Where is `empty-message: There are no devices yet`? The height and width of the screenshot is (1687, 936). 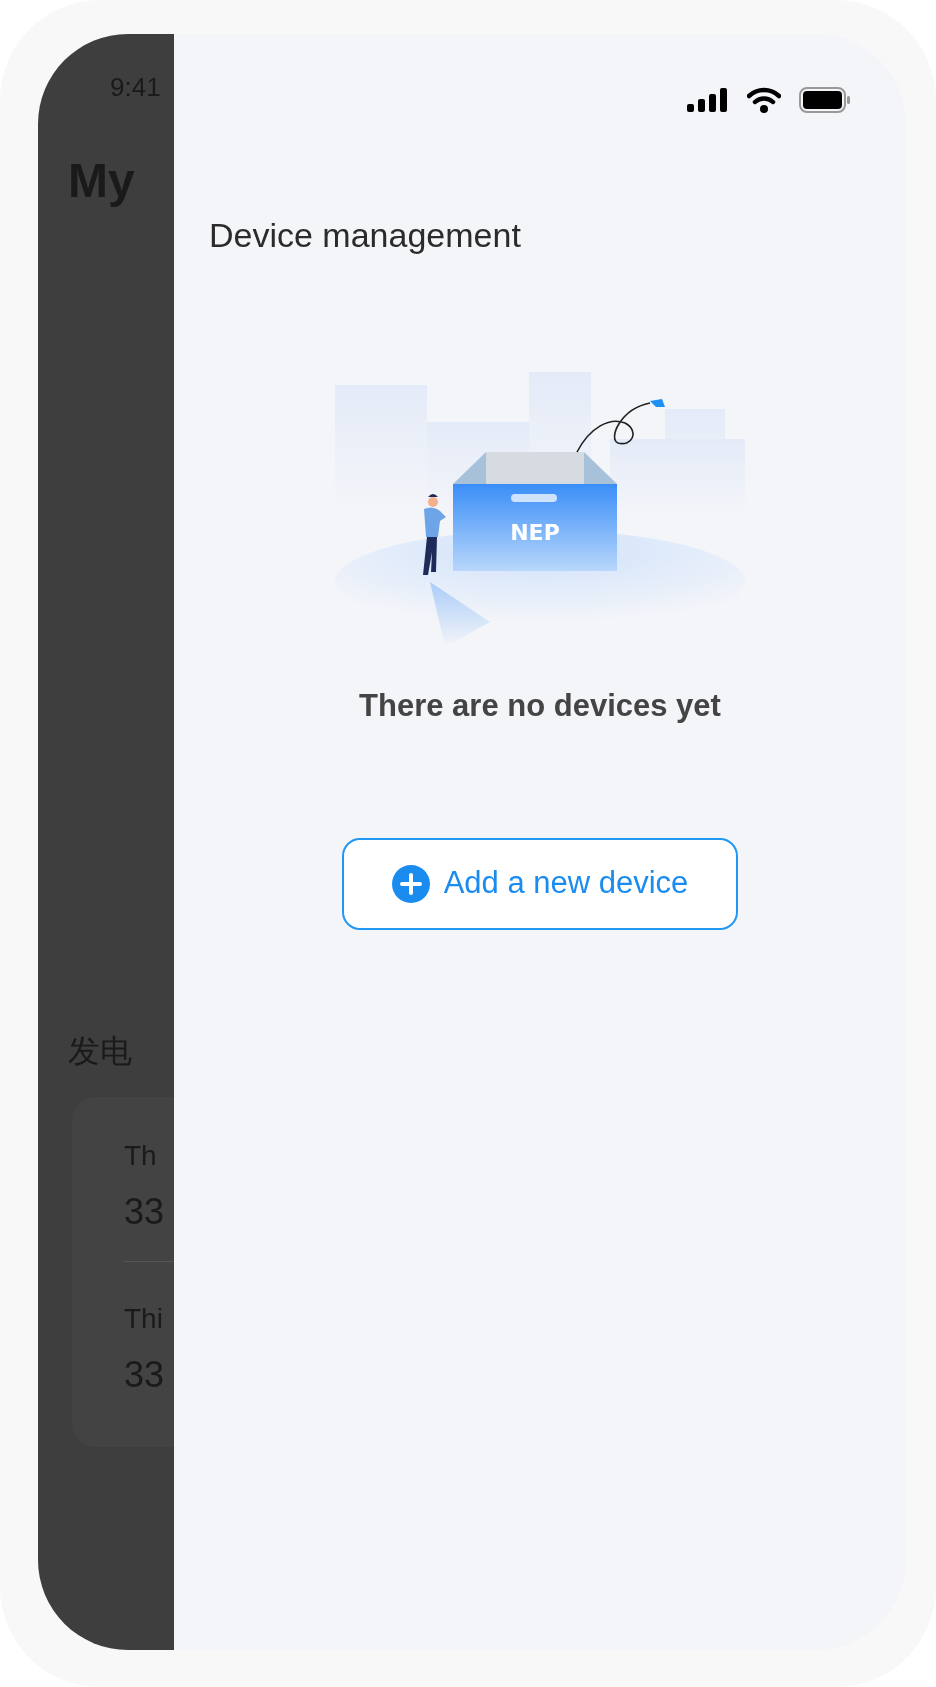
empty-message: There are no devices yet is located at coordinates (540, 706).